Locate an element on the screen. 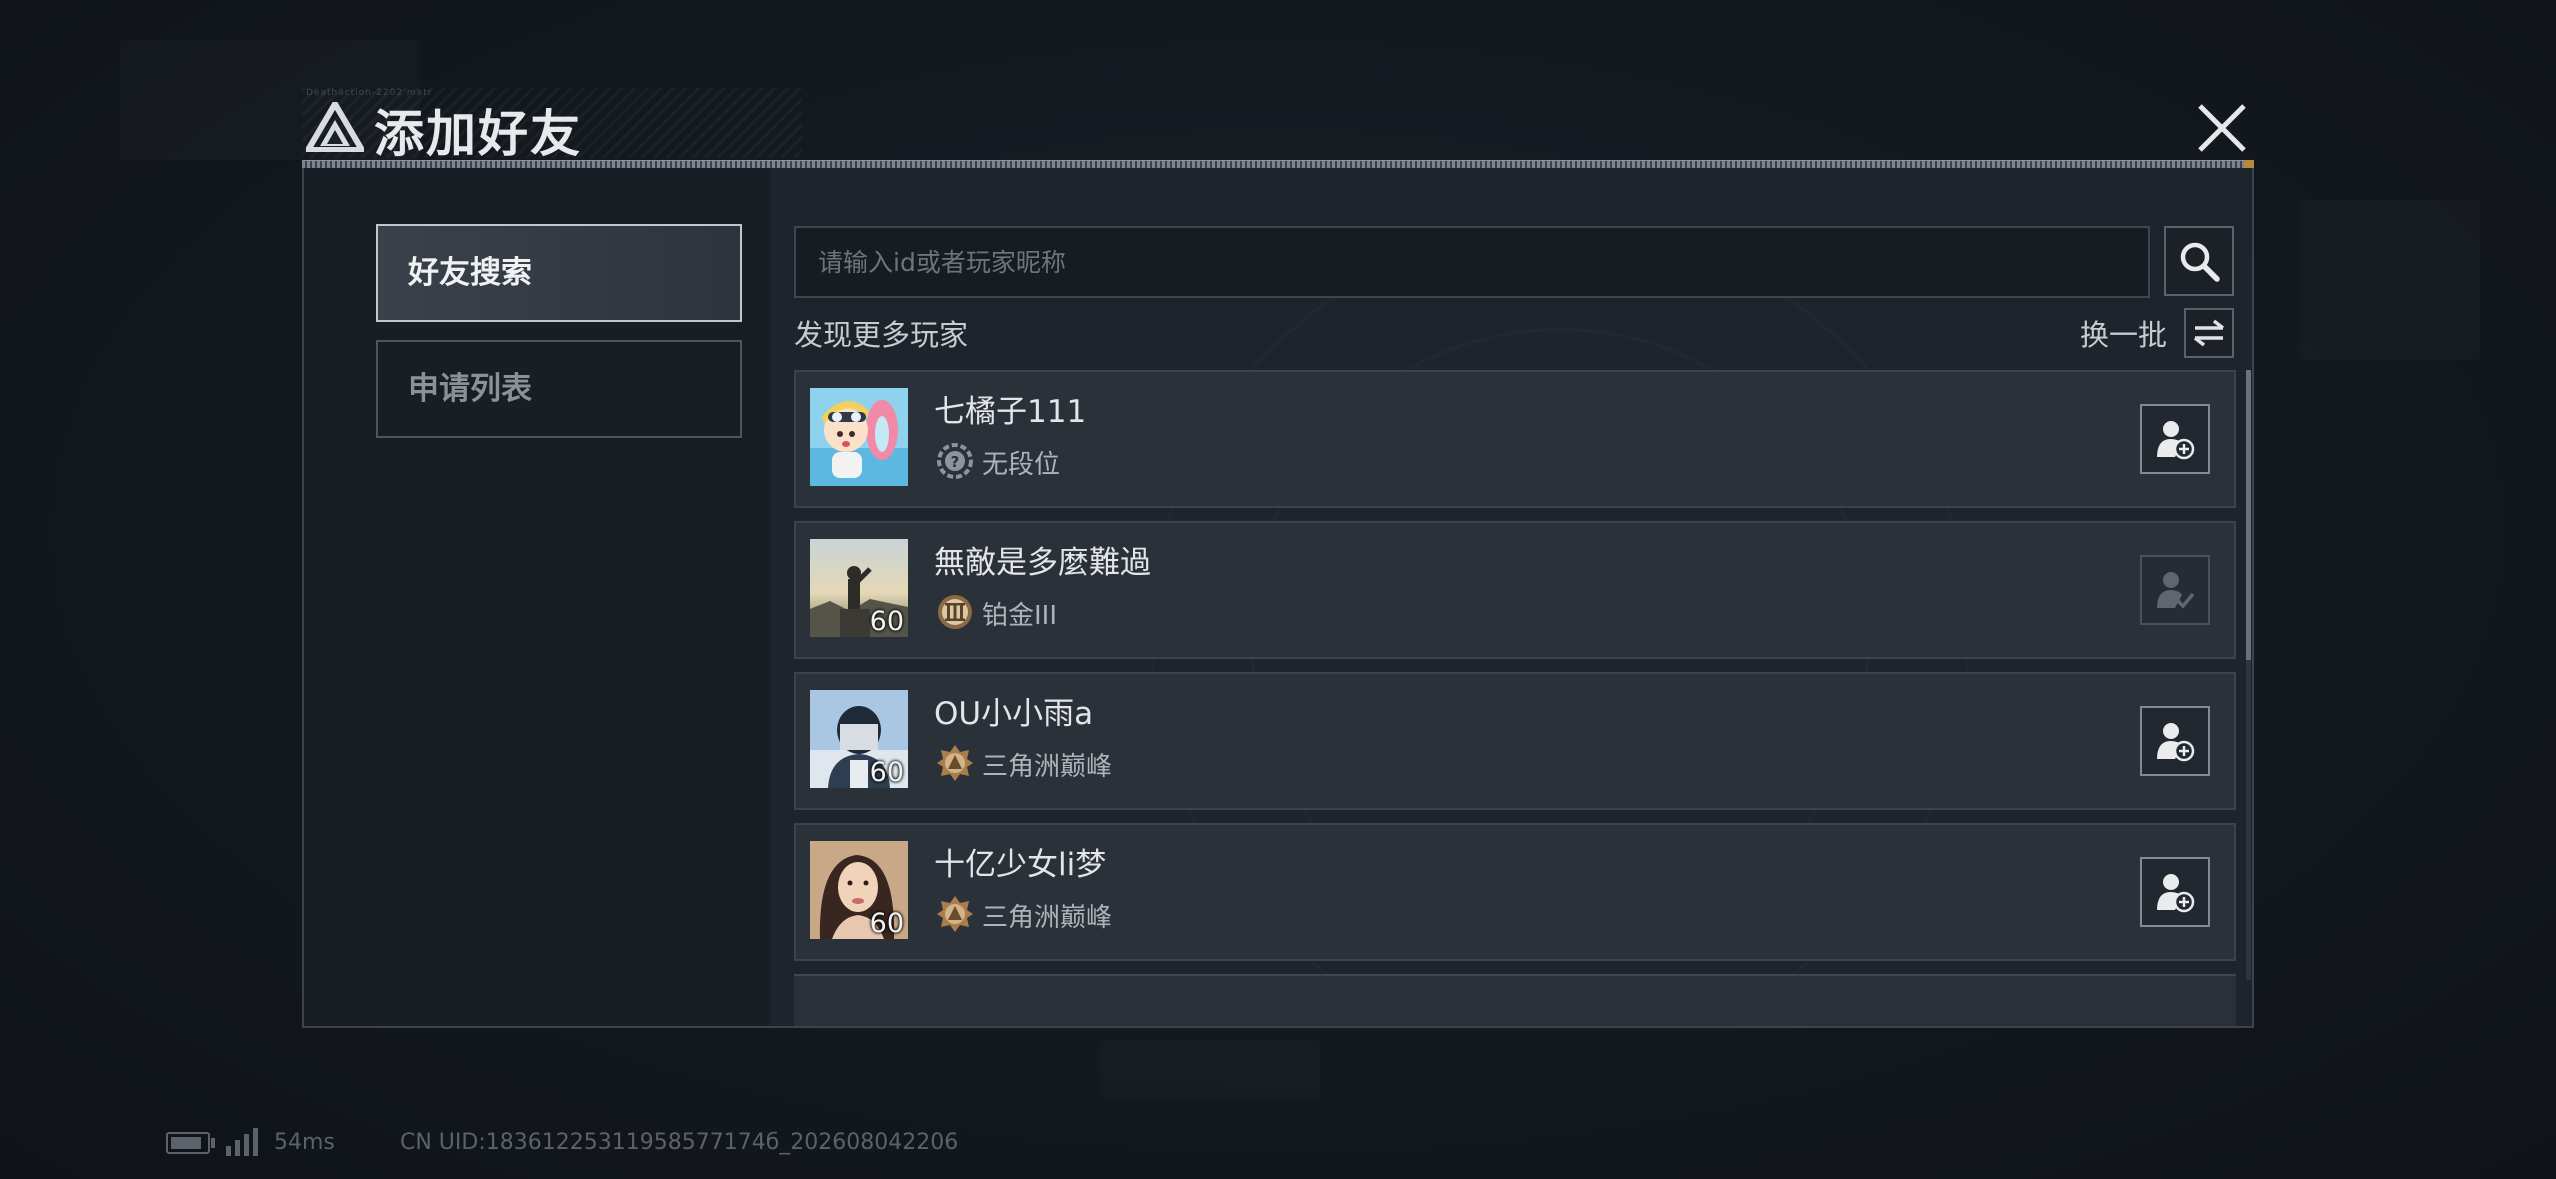  search-icon is located at coordinates (2200, 262).